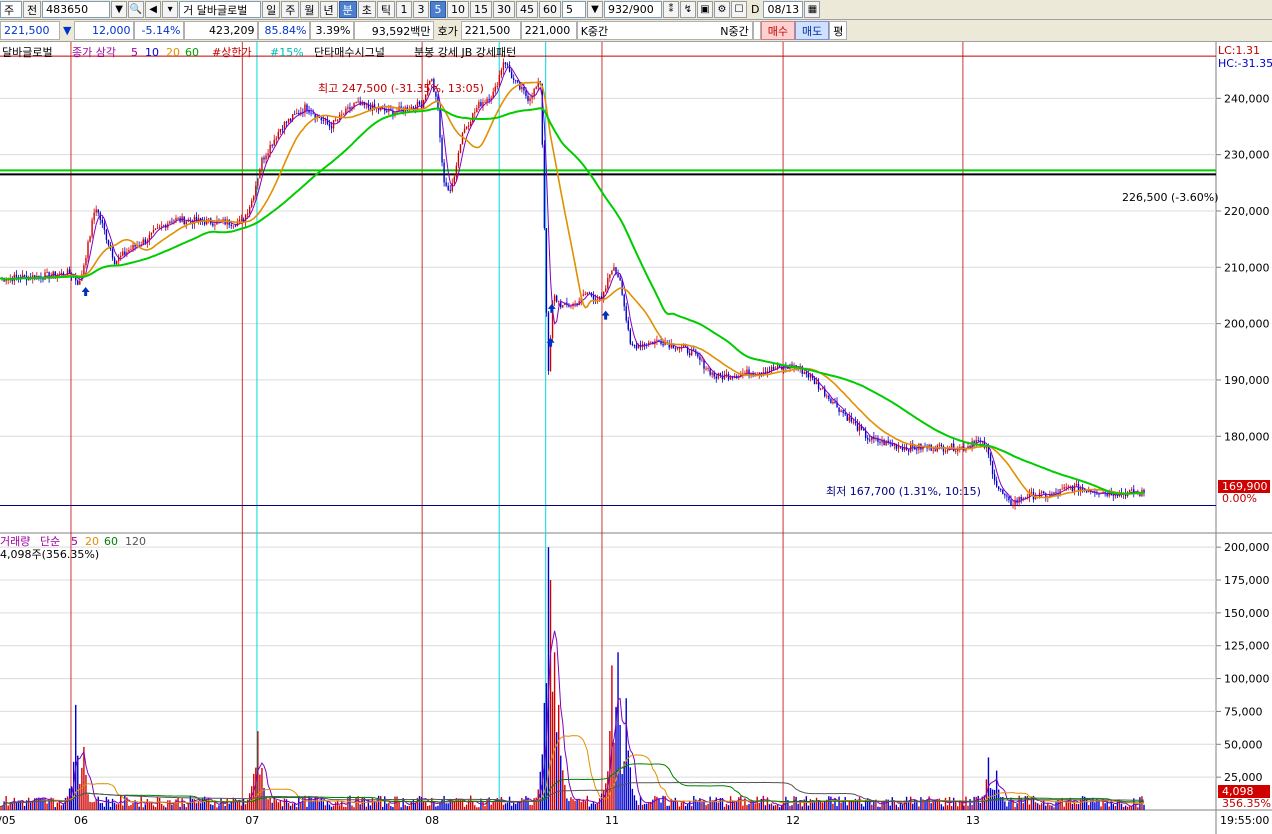  I want to click on legend-volume-ma60: 60, so click(111, 541).